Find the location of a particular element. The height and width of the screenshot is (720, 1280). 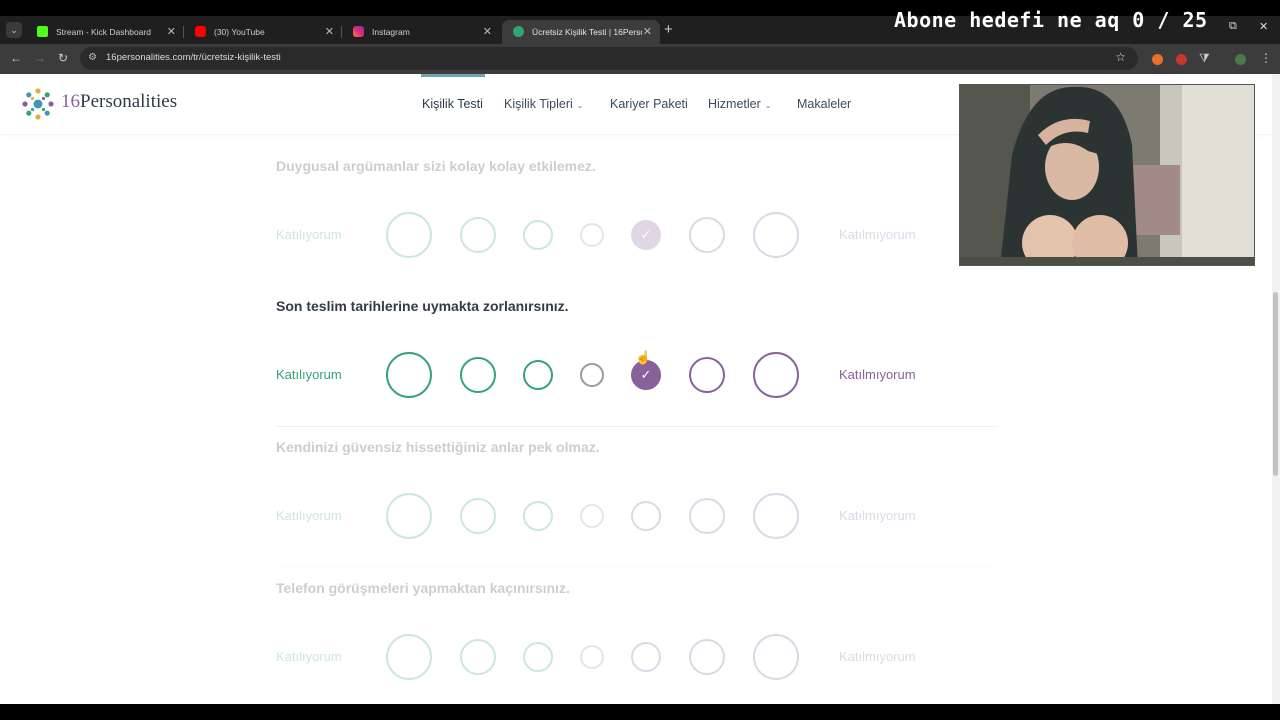

webcam-overlay is located at coordinates (1107, 175).